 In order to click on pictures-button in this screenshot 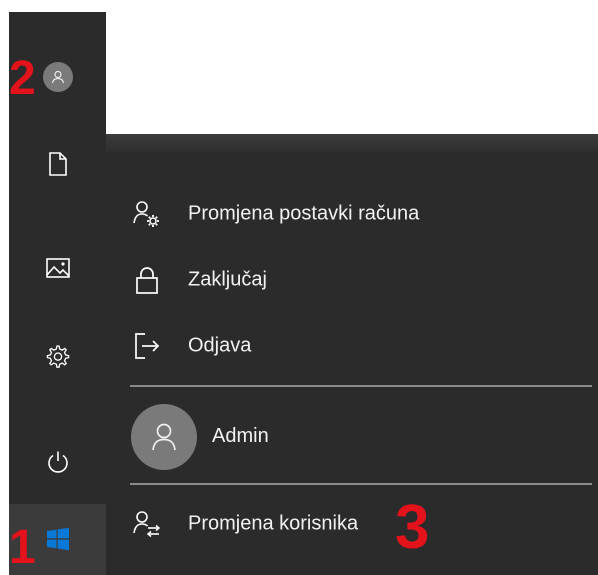, I will do `click(57, 268)`.